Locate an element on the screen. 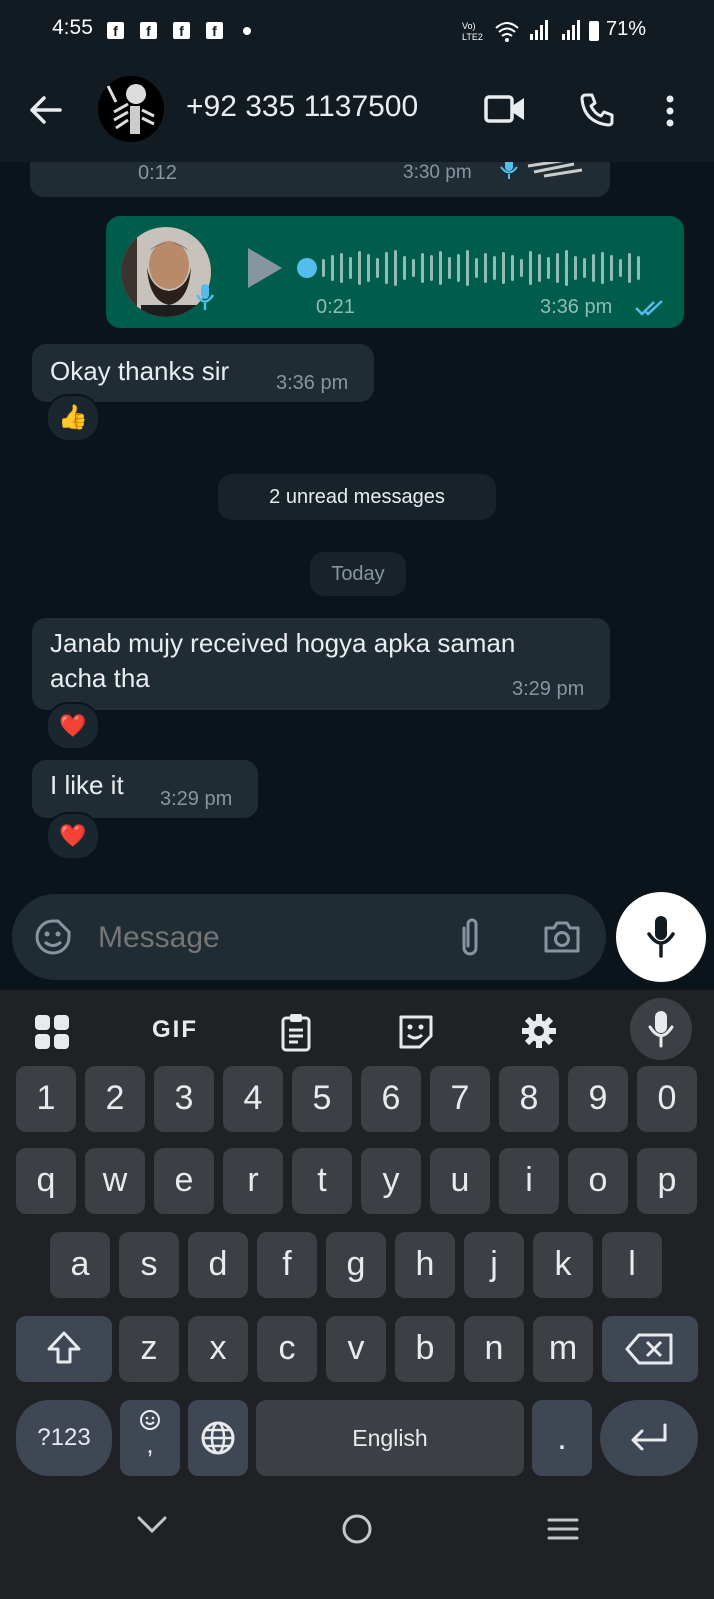 Image resolution: width=714 pixels, height=1599 pixels. key-8: 8 is located at coordinates (529, 1099).